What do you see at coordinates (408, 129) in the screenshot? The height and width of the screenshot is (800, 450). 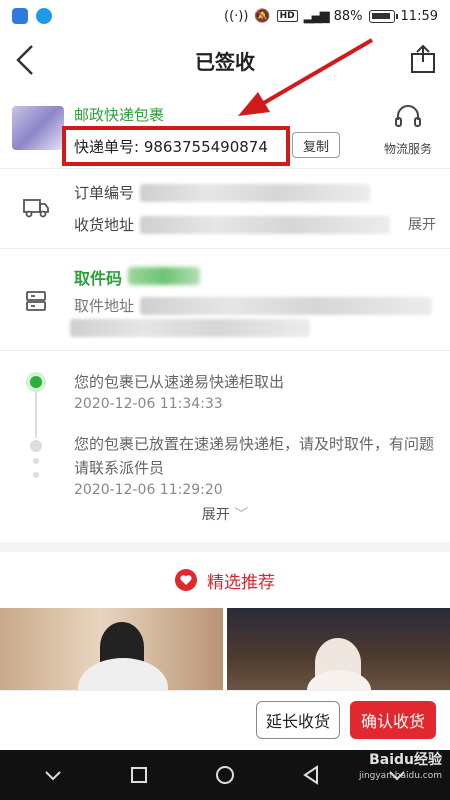 I see `logistics-service-button: 物流服务` at bounding box center [408, 129].